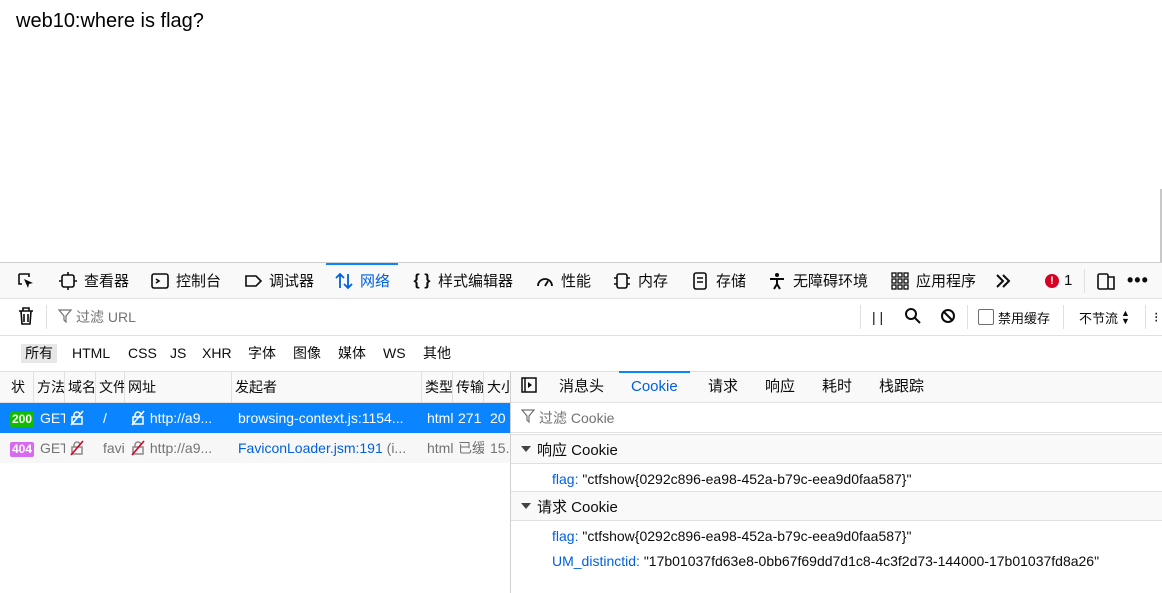 The height and width of the screenshot is (593, 1162). I want to click on pause-recording-button: | |, so click(877, 317).